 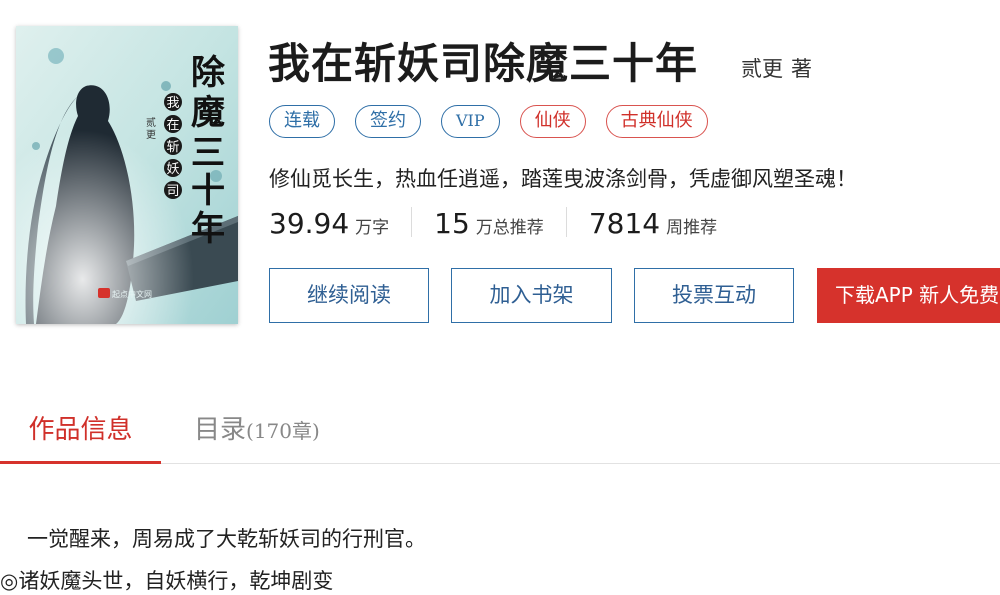 I want to click on book-author: 贰更著, so click(x=776, y=68).